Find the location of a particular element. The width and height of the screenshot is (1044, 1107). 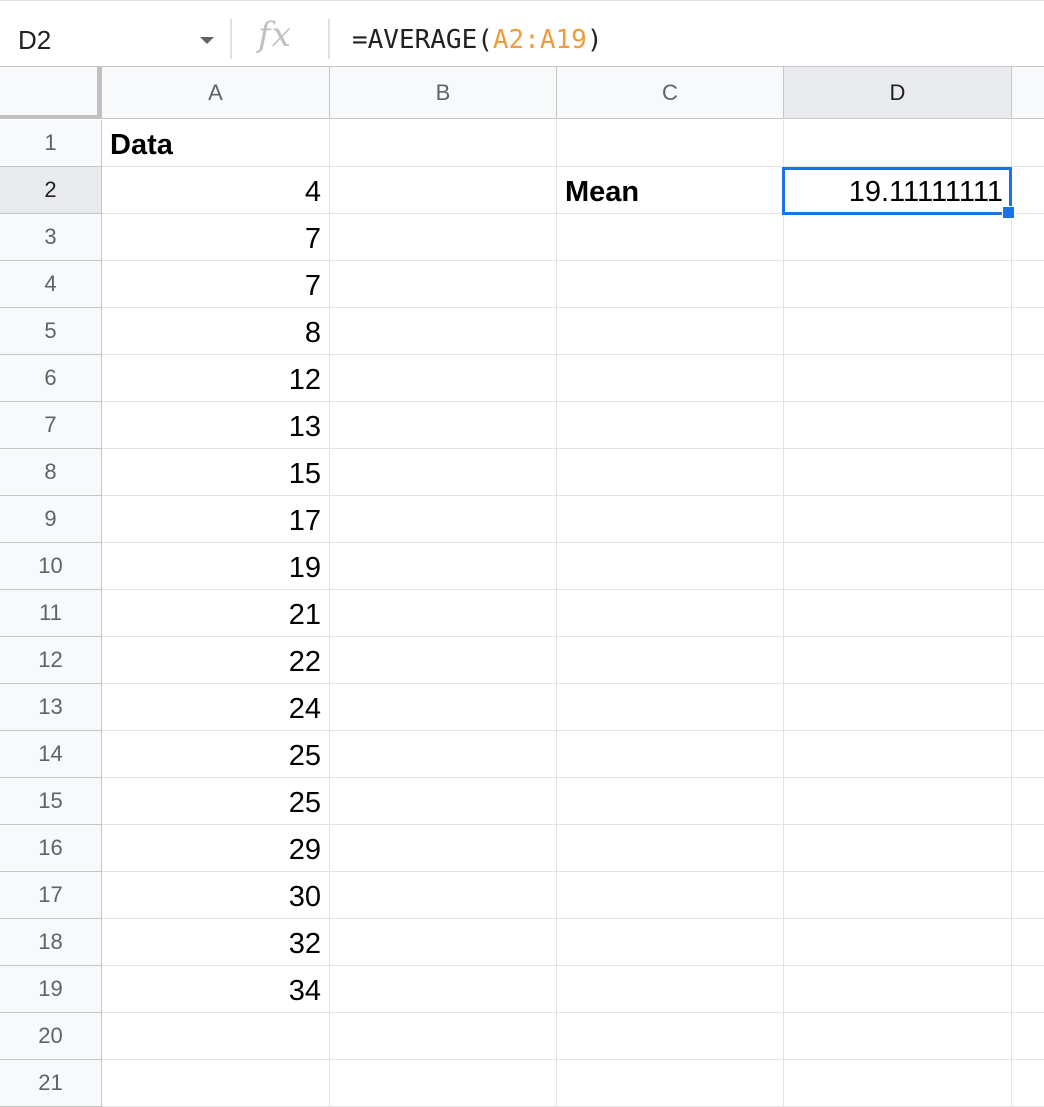

cell-e17 is located at coordinates (1028, 895).